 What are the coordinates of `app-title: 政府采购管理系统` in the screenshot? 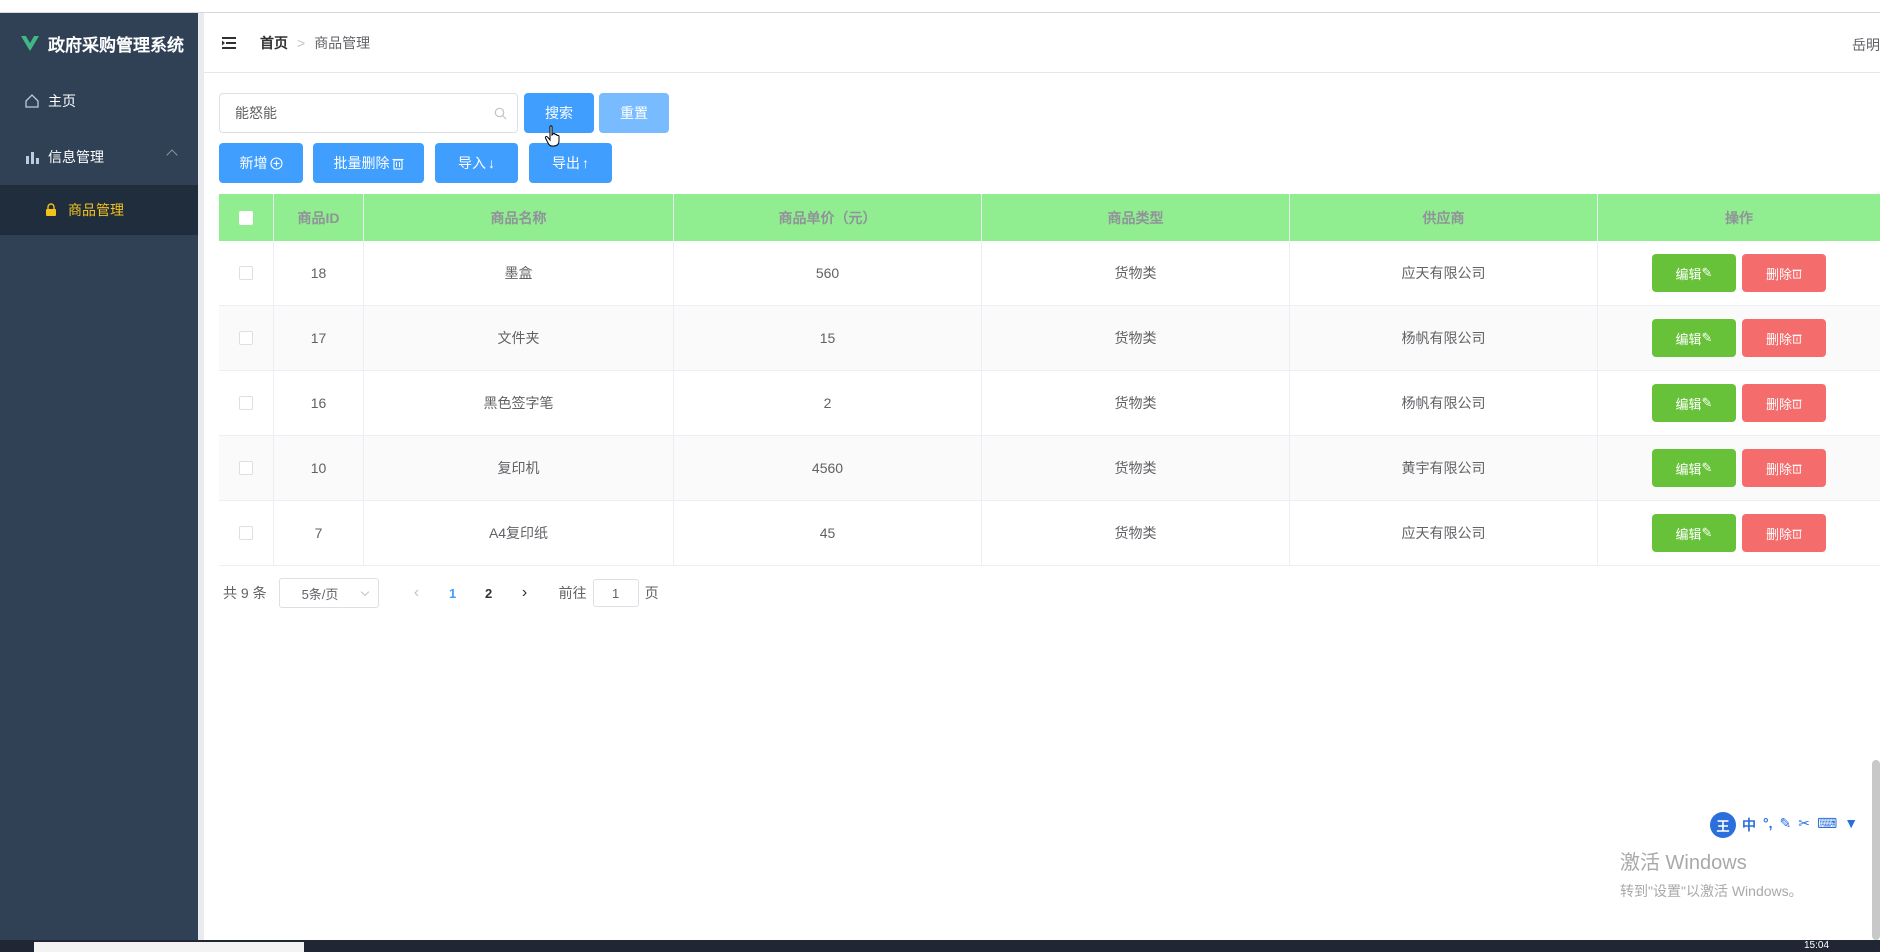 It's located at (116, 45).